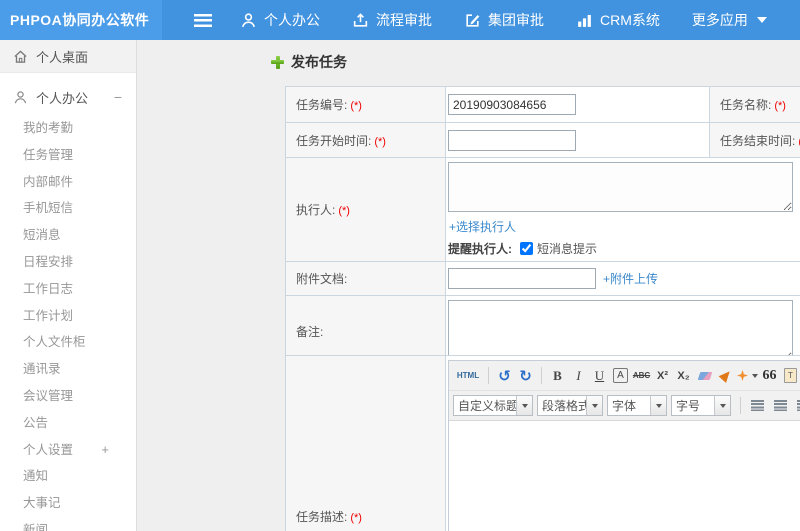 The height and width of the screenshot is (531, 800). I want to click on nav-workflow-approval: 流程审批, so click(392, 20).